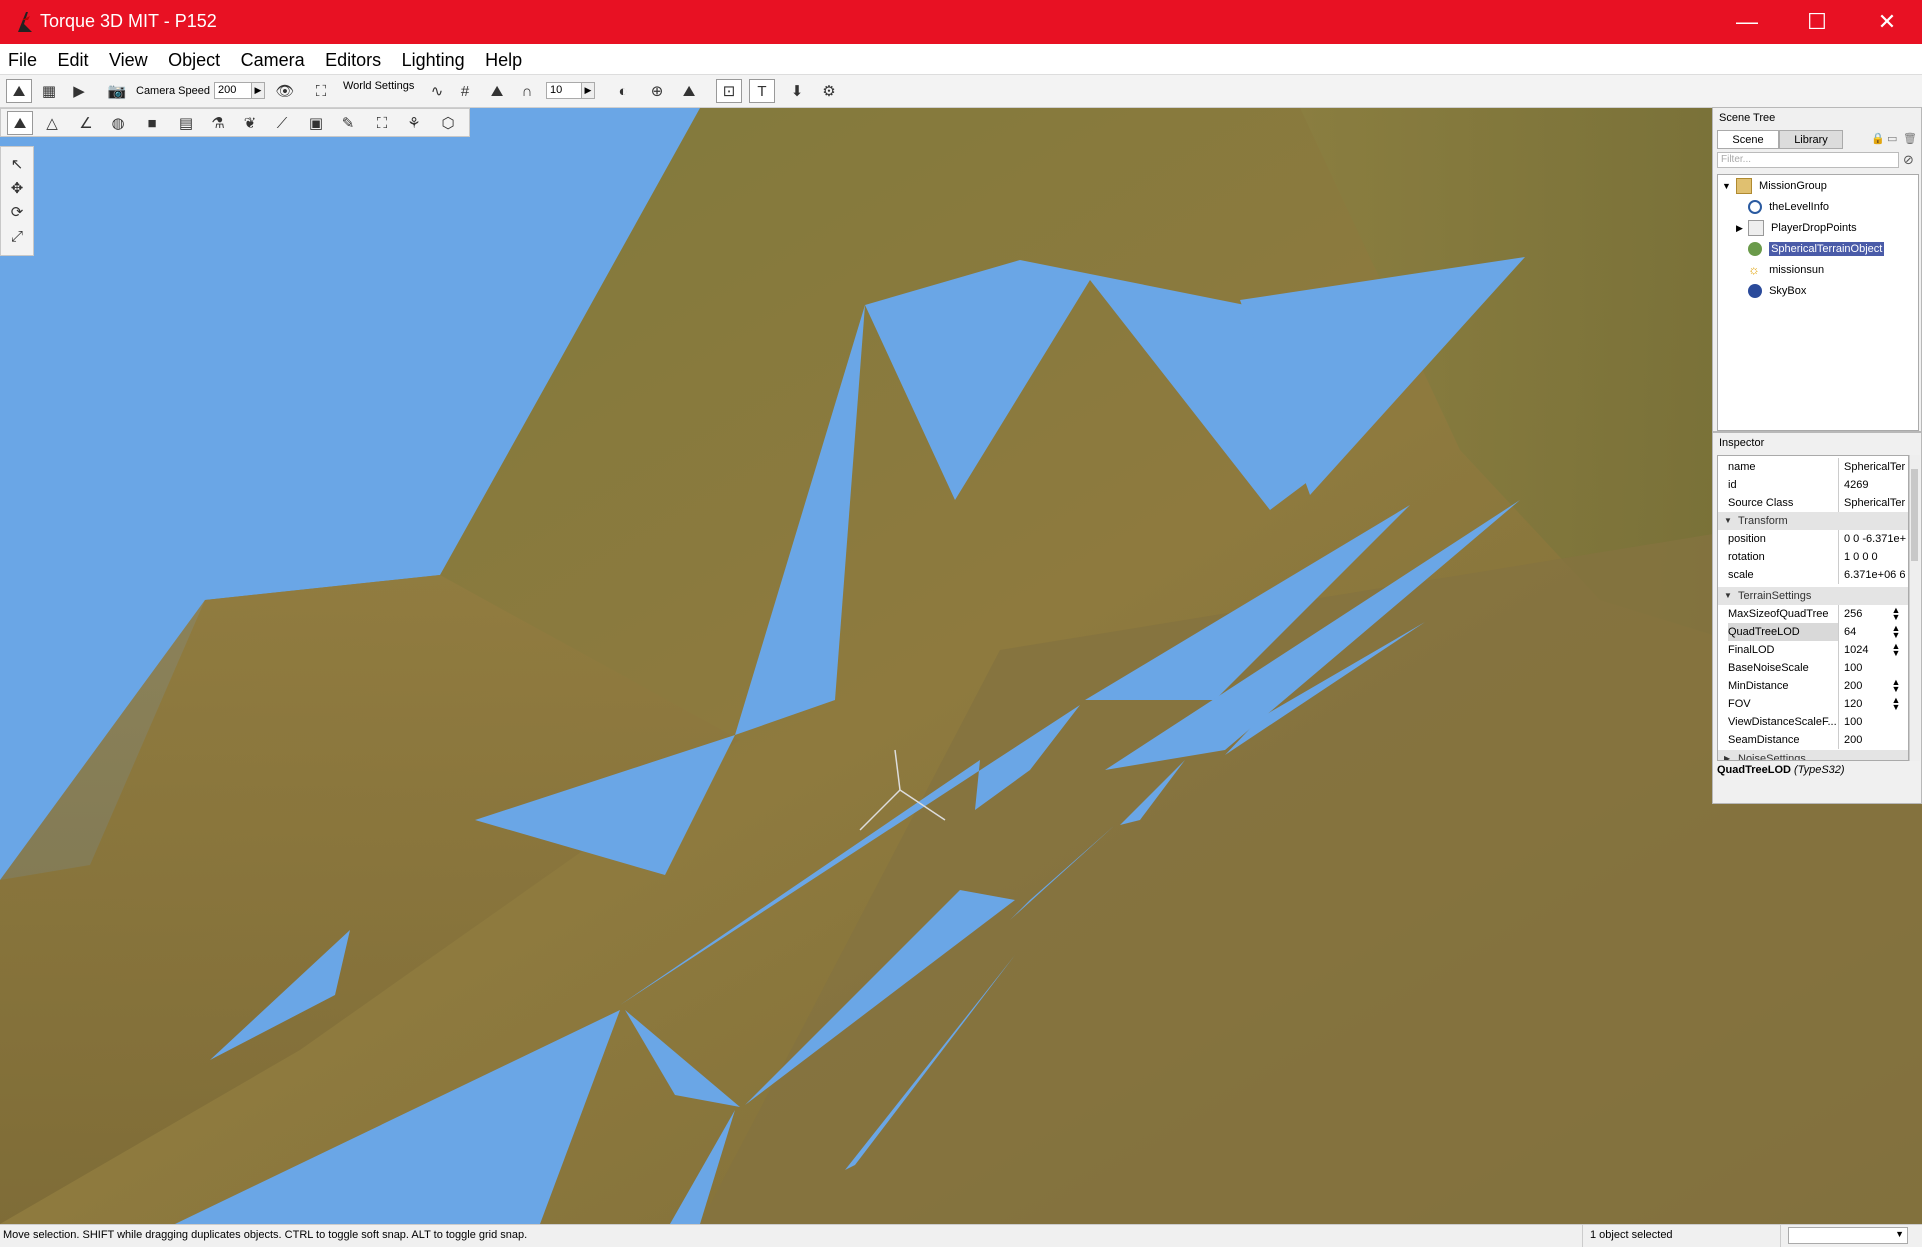  Describe the element at coordinates (1813, 686) in the screenshot. I see `field-mindistance: MinDistance 200 ▲ ▼` at that location.